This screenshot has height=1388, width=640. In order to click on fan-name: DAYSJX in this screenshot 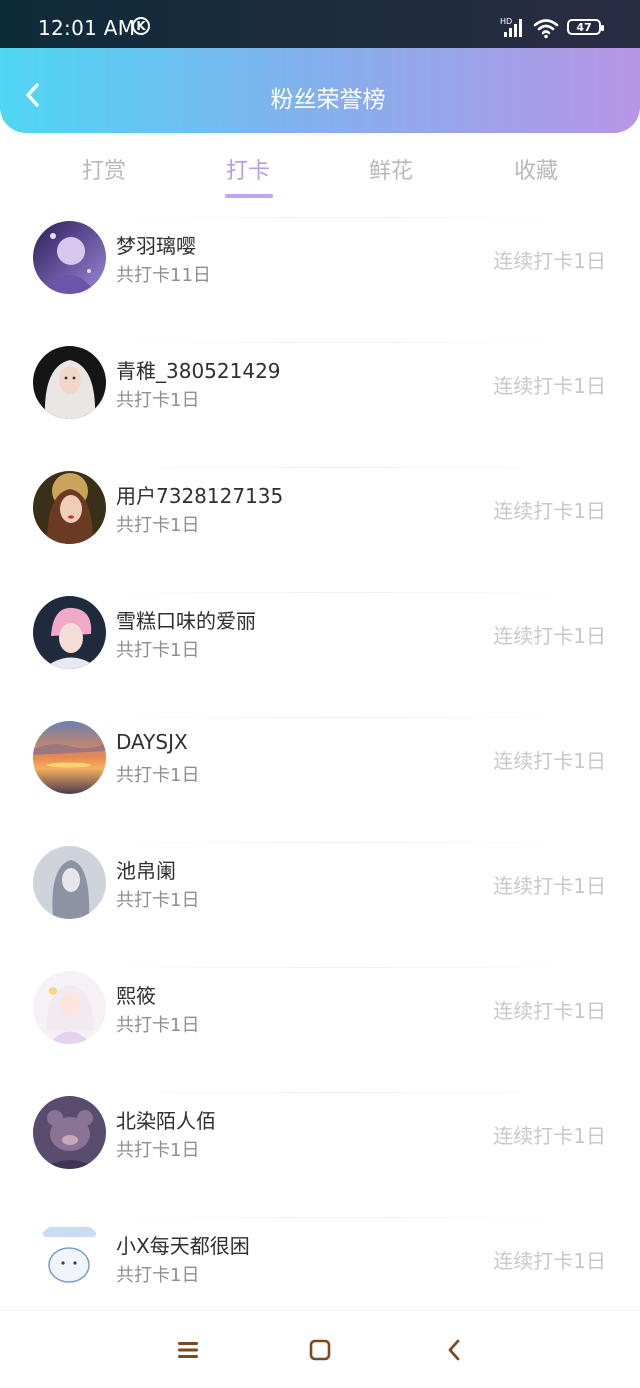, I will do `click(152, 742)`.